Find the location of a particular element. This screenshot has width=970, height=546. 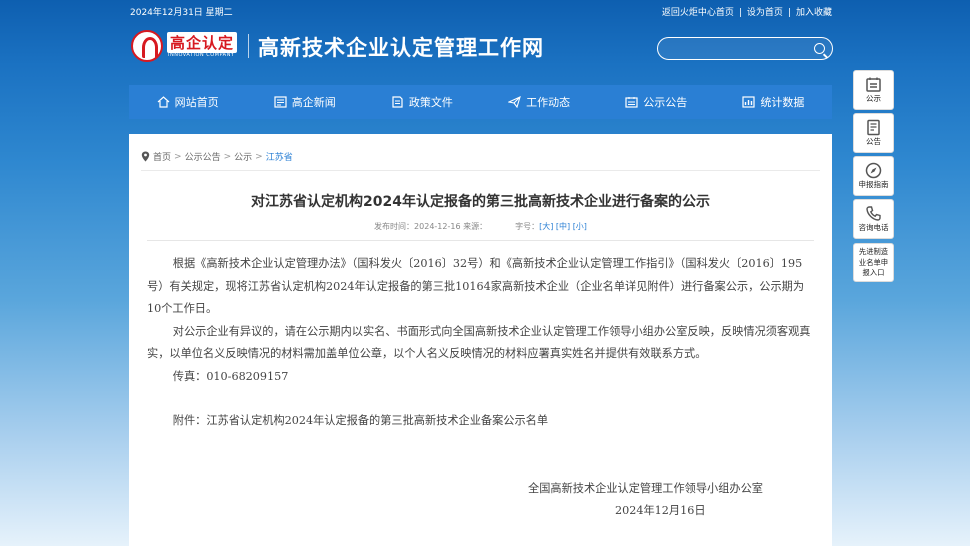

site-logo: 高企认定 INNOVATION COMPANY is located at coordinates (186, 46).